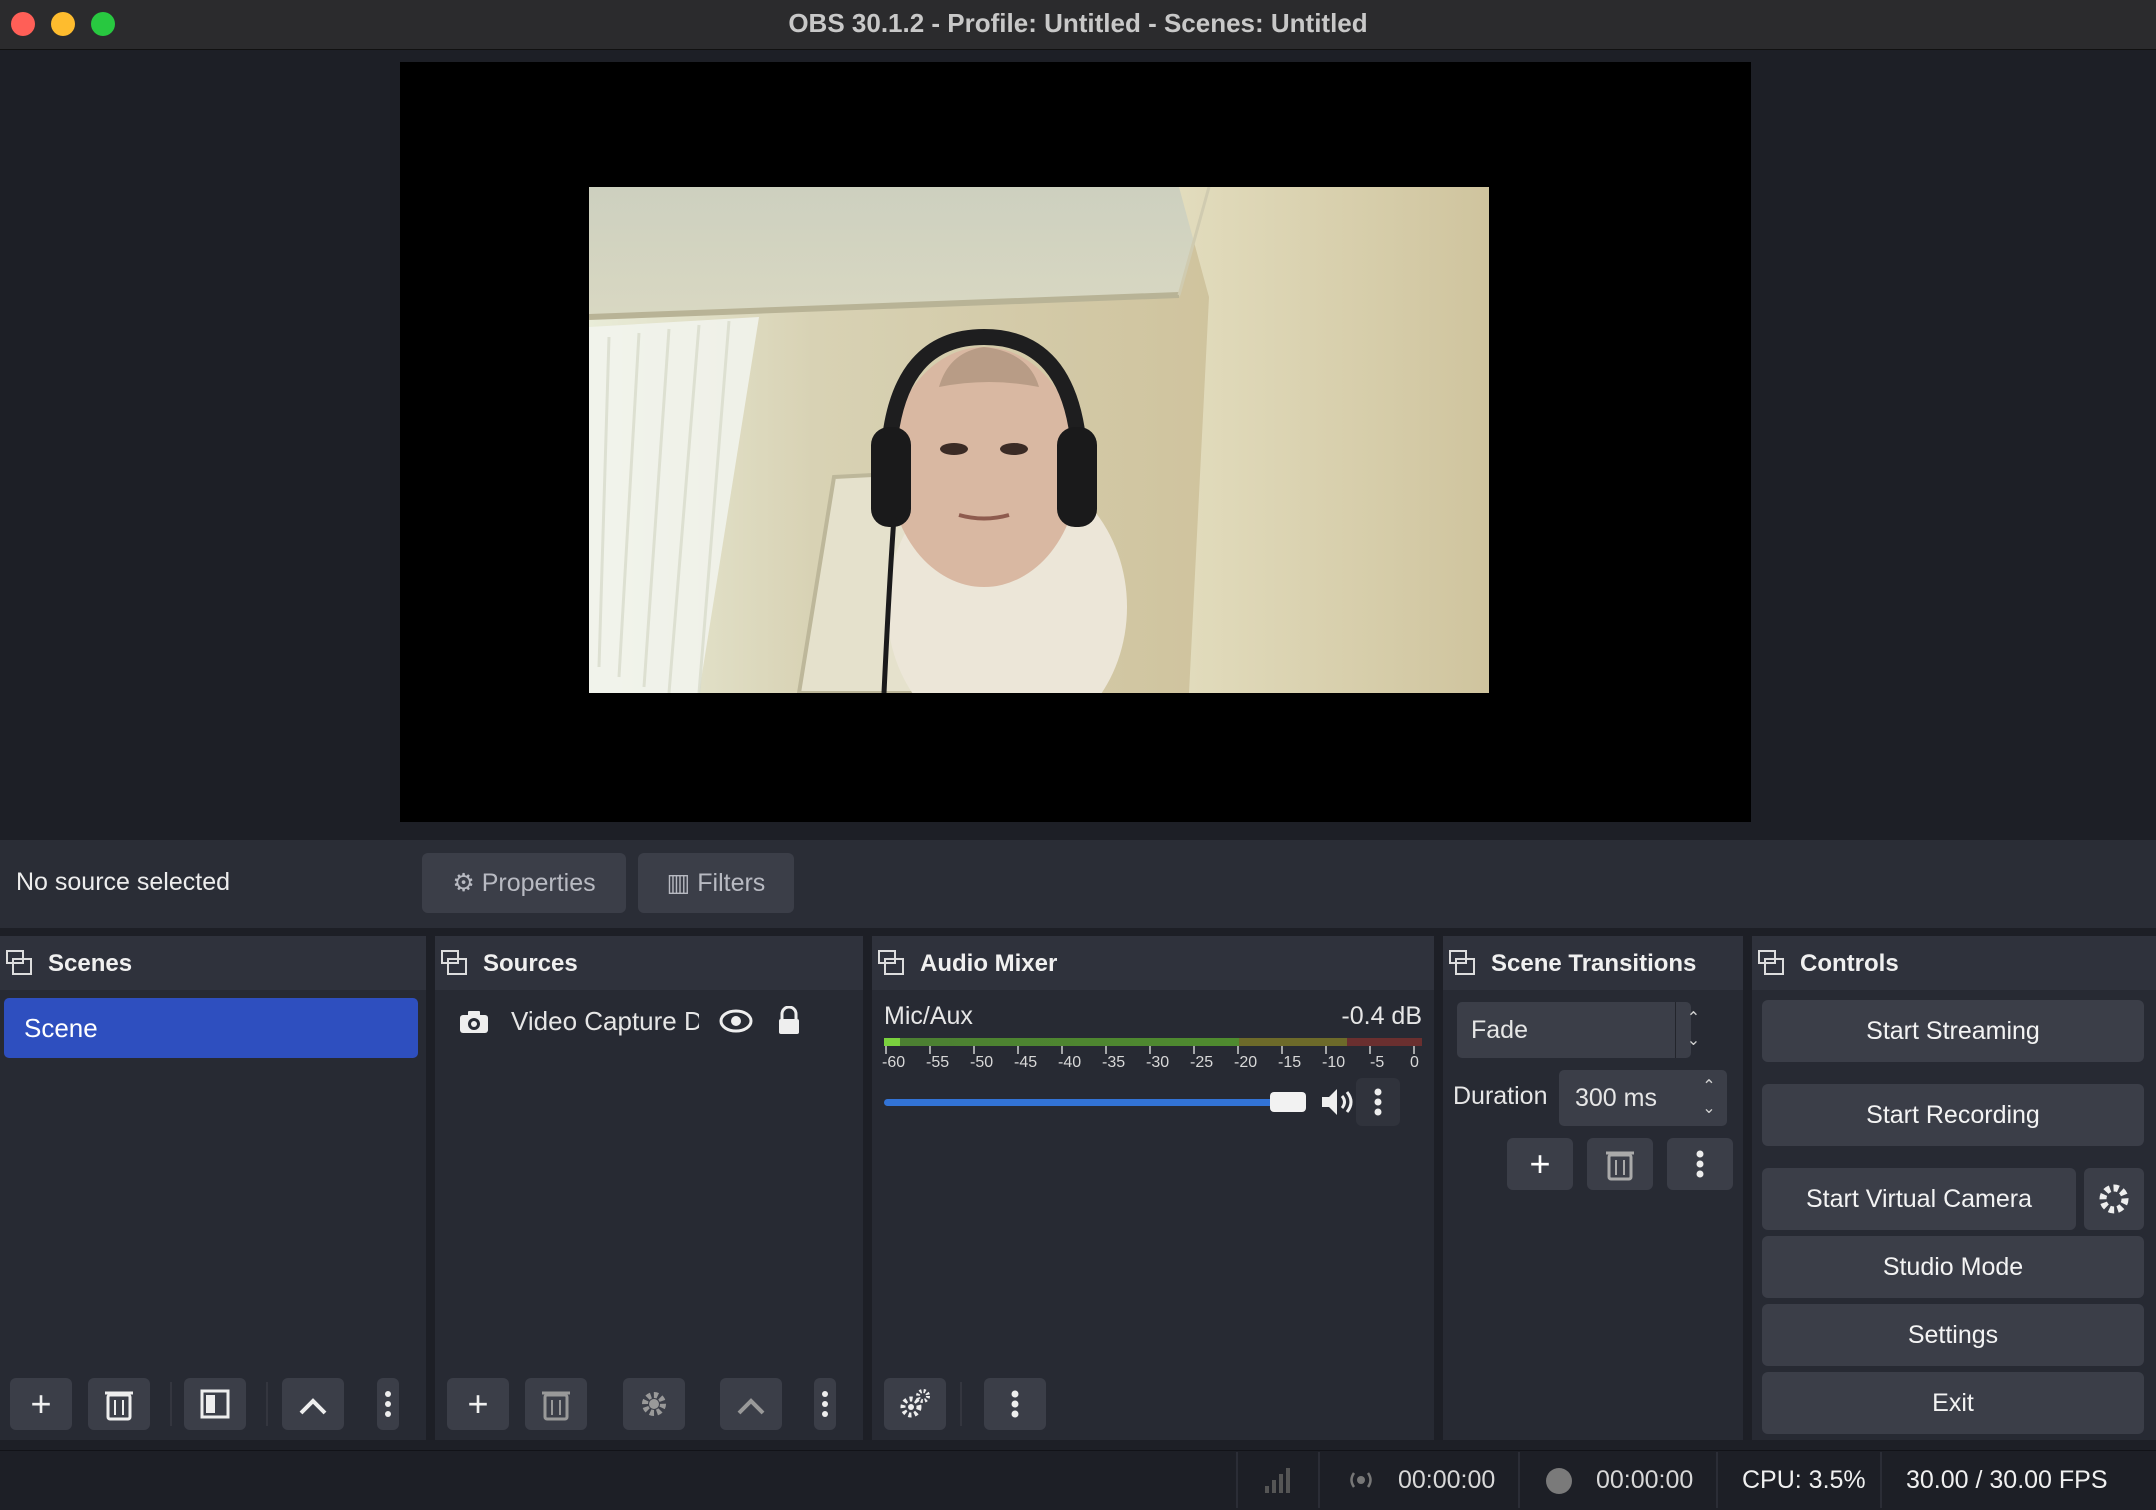 The image size is (2156, 1510). What do you see at coordinates (478, 1404) in the screenshot?
I see `add-source-button: +` at bounding box center [478, 1404].